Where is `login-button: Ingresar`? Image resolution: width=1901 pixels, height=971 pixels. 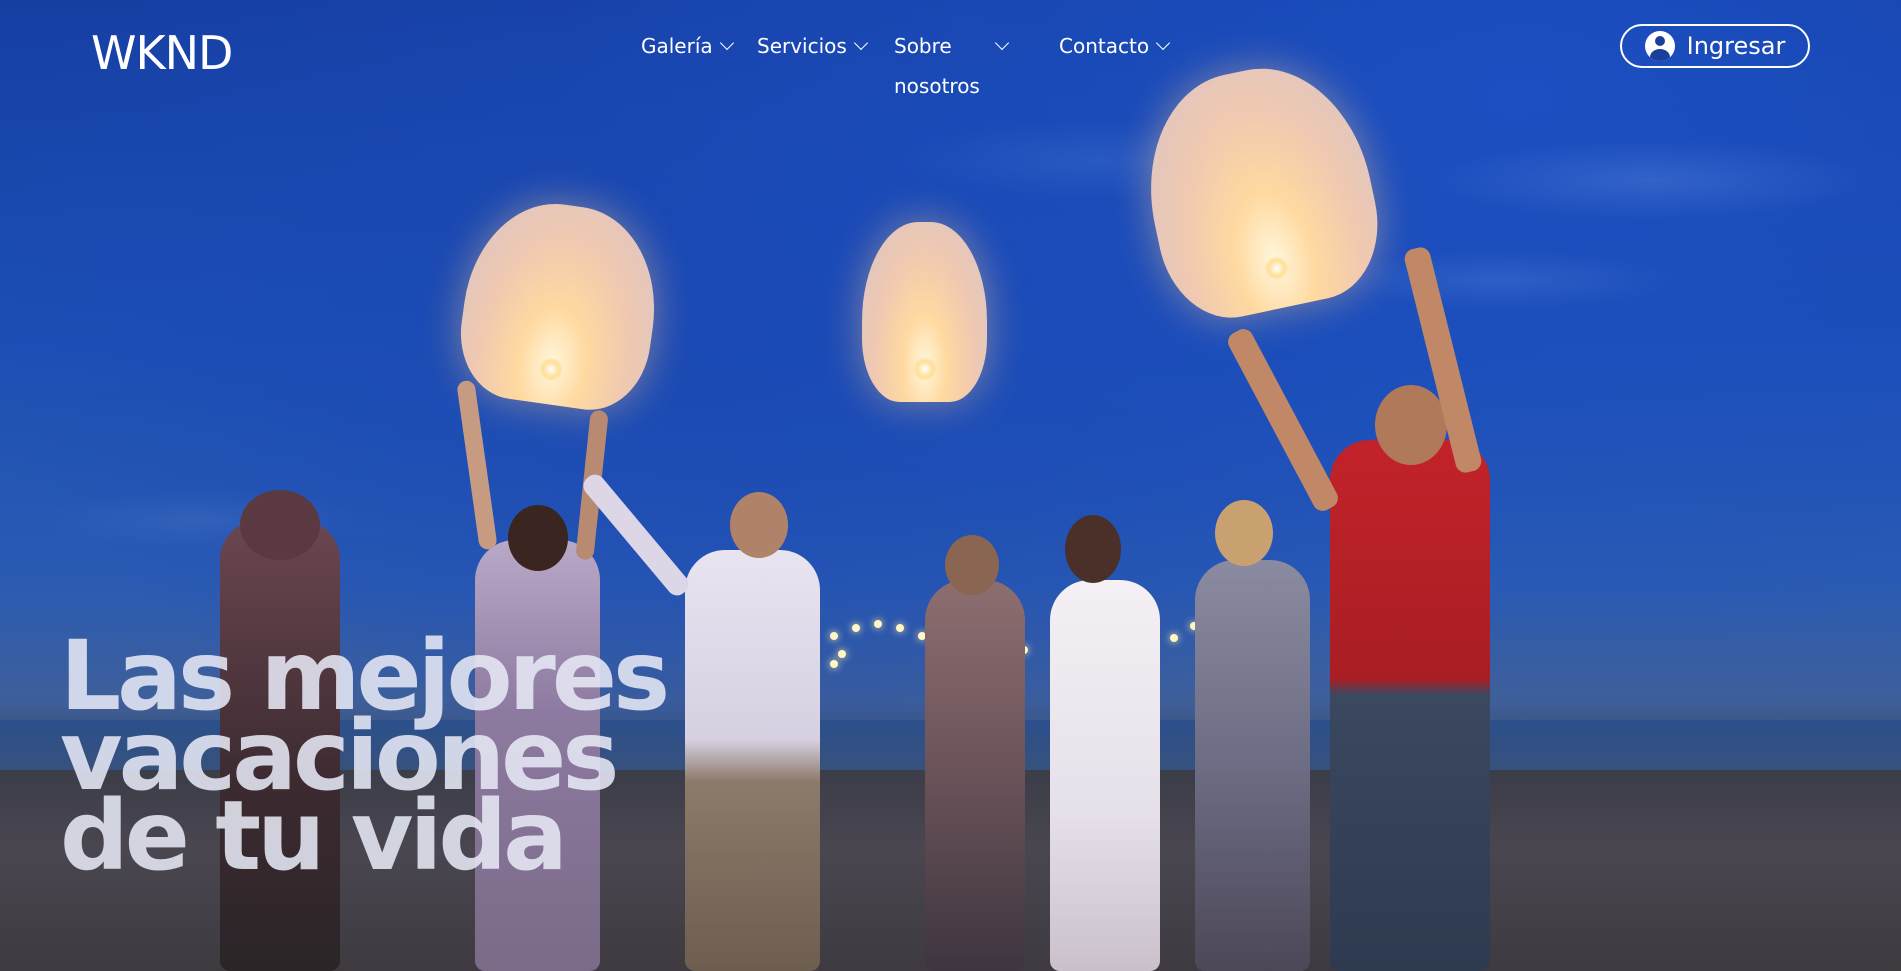
login-button: Ingresar is located at coordinates (1715, 46).